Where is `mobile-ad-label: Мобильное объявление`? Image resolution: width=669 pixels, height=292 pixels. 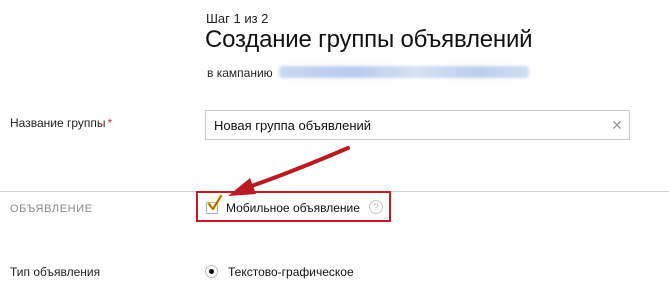
mobile-ad-label: Мобильное объявление is located at coordinates (293, 208).